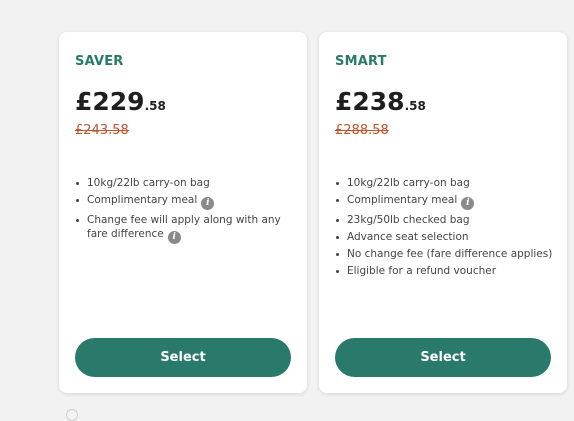  What do you see at coordinates (361, 61) in the screenshot?
I see `fare-name: SMART` at bounding box center [361, 61].